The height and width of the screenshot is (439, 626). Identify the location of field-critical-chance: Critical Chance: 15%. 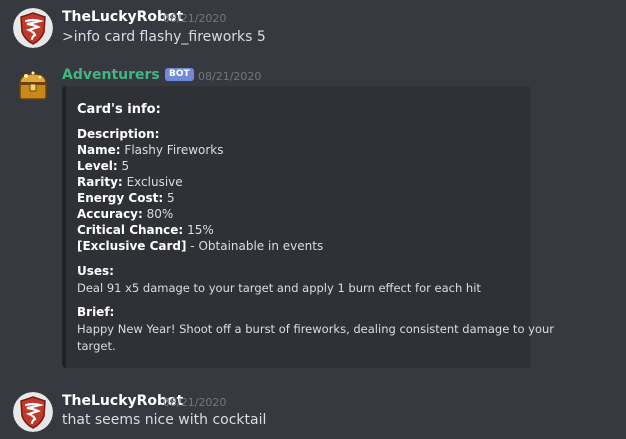
(145, 230).